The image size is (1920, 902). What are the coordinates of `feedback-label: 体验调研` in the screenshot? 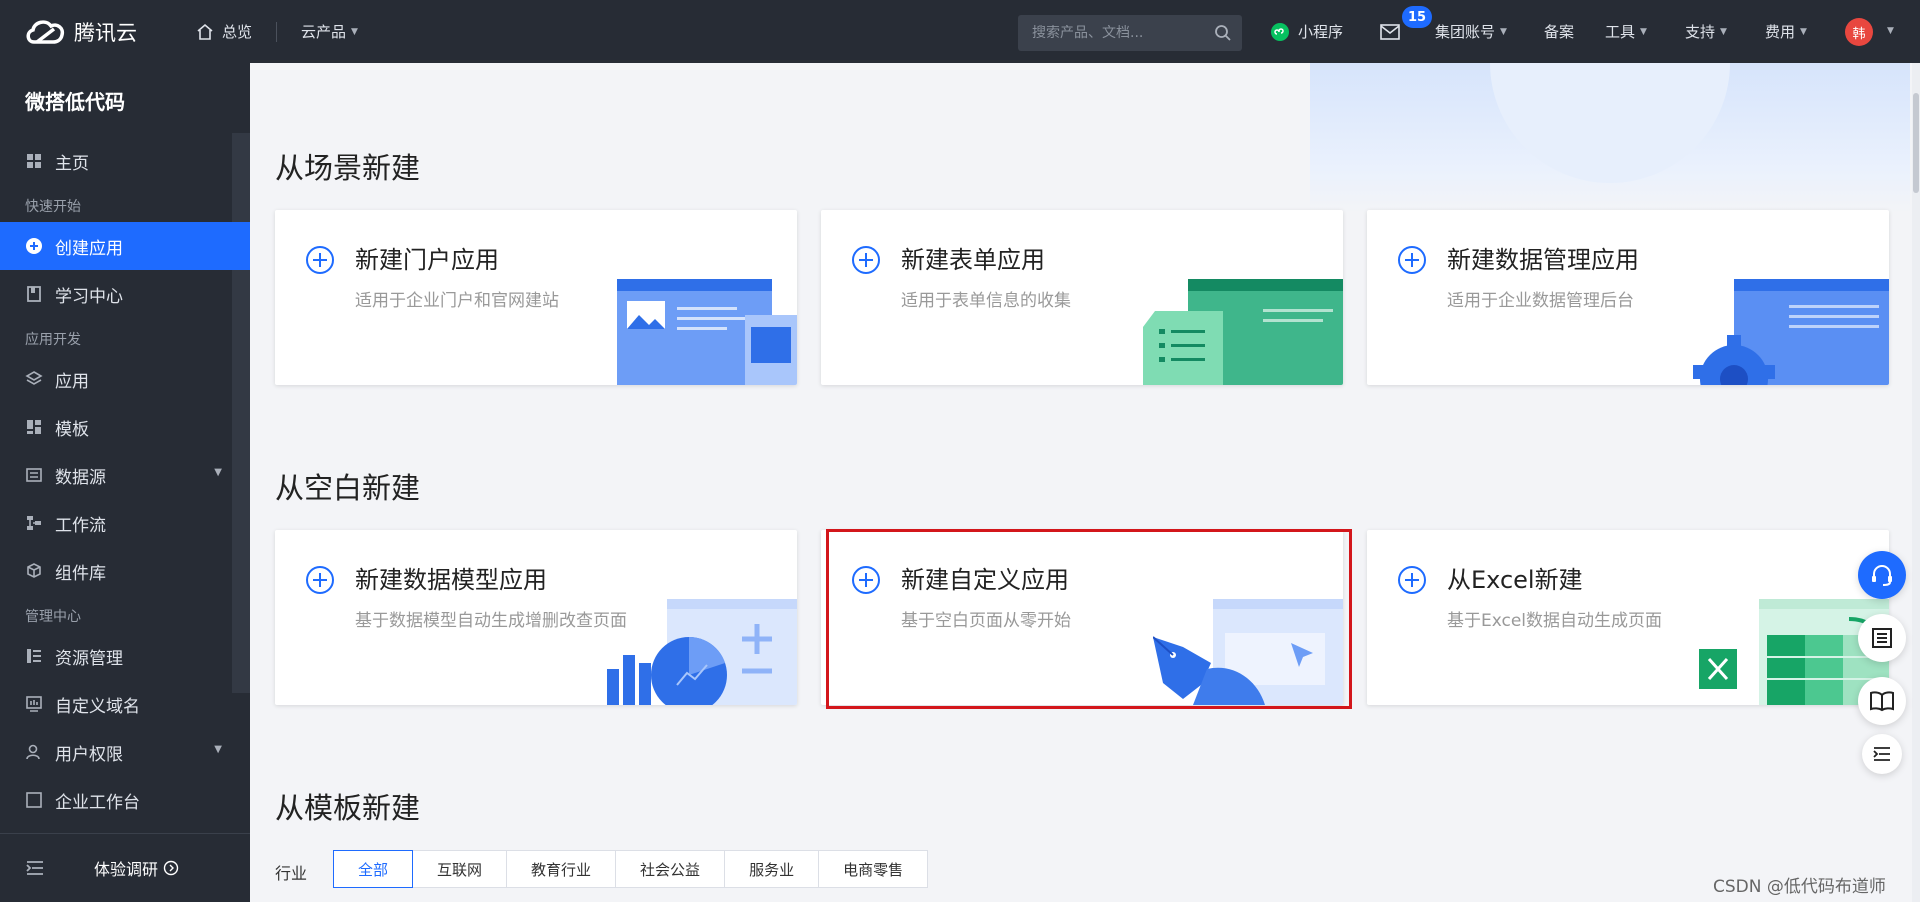 It's located at (126, 869).